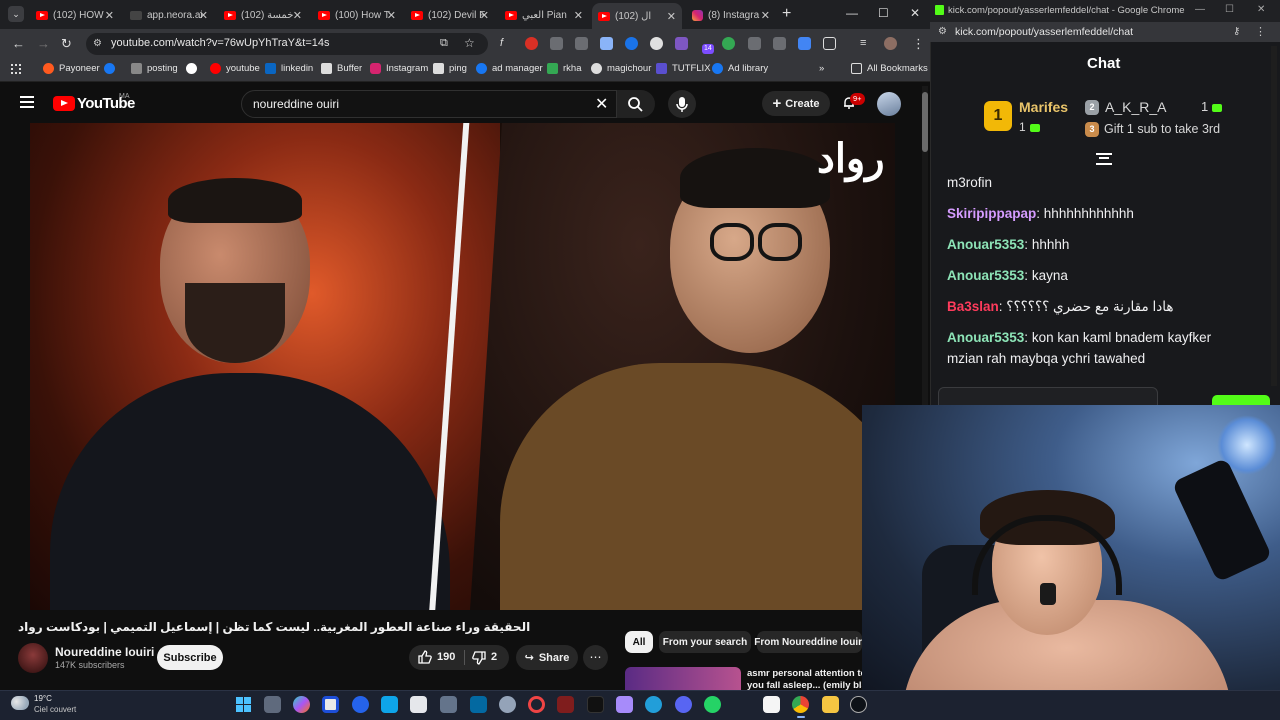  I want to click on create-button: + Create, so click(796, 103).